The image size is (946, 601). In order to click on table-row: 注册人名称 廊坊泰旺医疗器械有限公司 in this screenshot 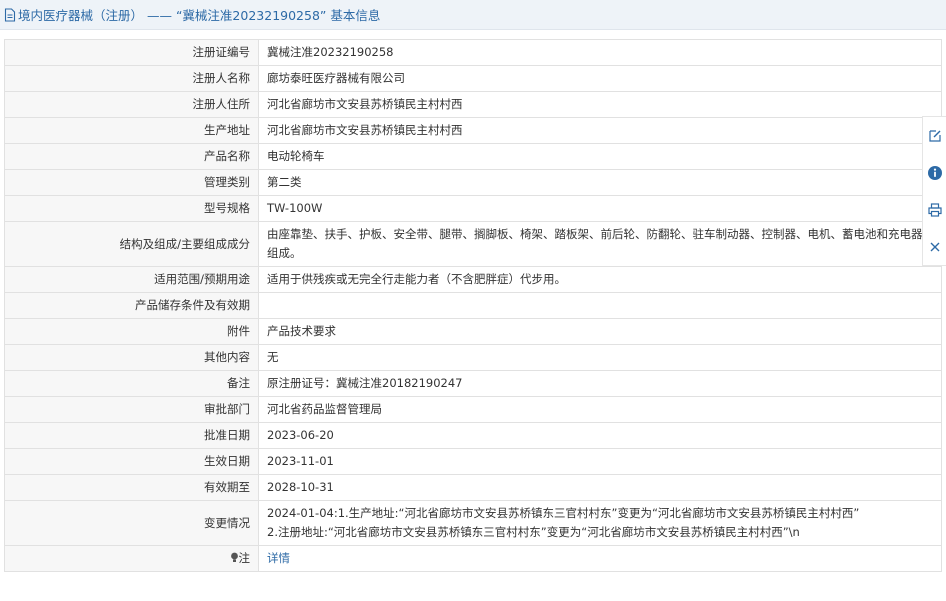, I will do `click(473, 78)`.